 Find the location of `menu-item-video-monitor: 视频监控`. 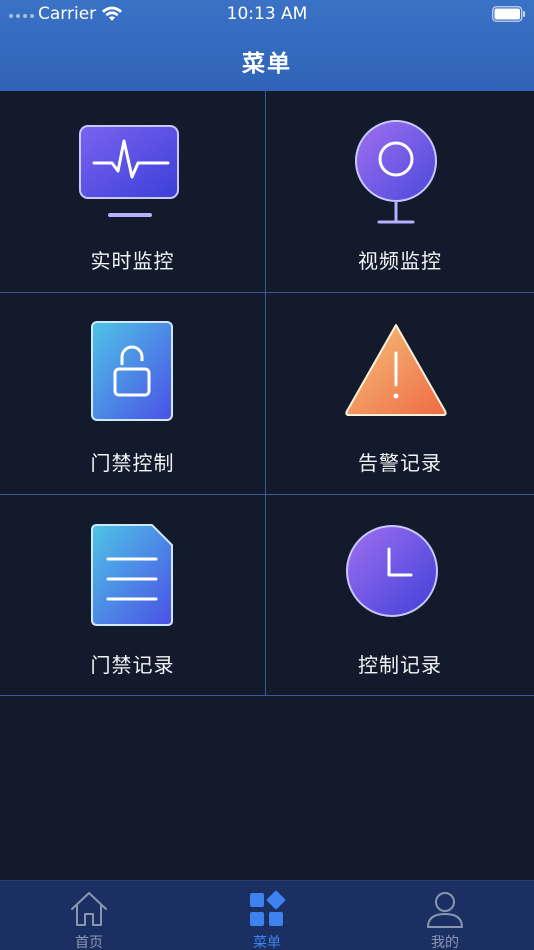

menu-item-video-monitor: 视频监控 is located at coordinates (400, 192).